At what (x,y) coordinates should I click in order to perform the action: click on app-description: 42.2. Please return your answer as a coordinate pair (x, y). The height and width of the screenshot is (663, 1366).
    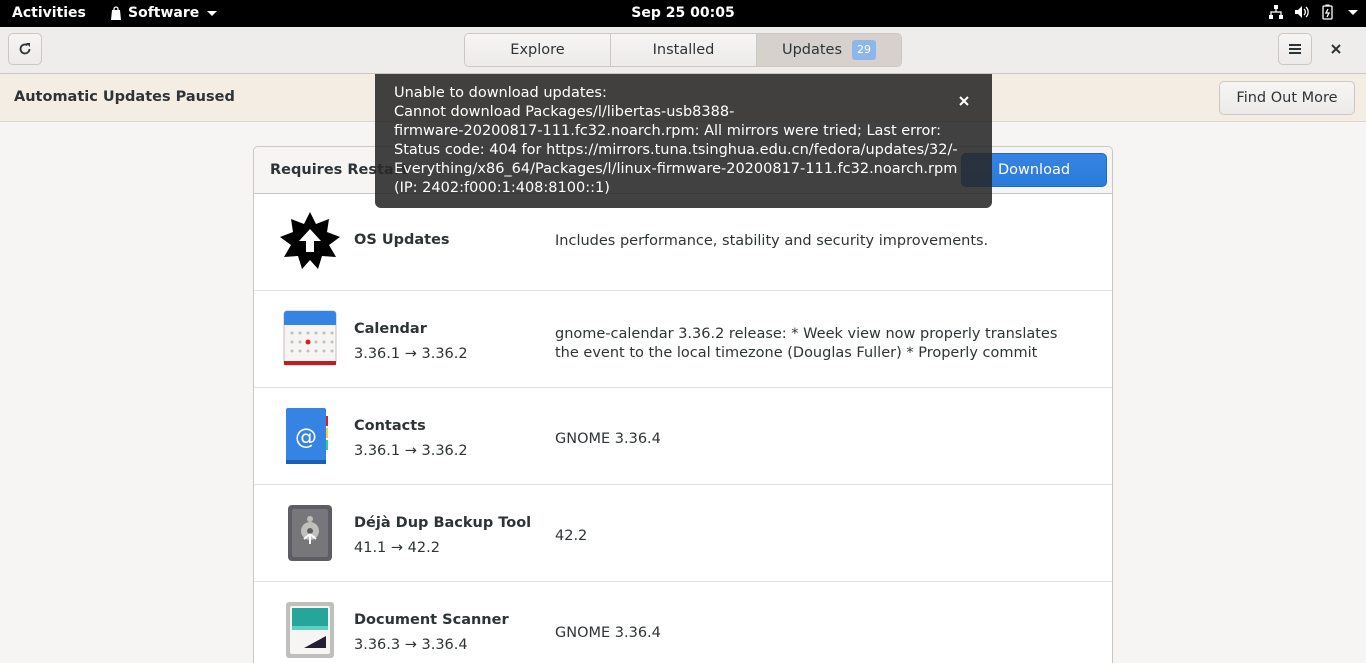
    Looking at the image, I should click on (571, 536).